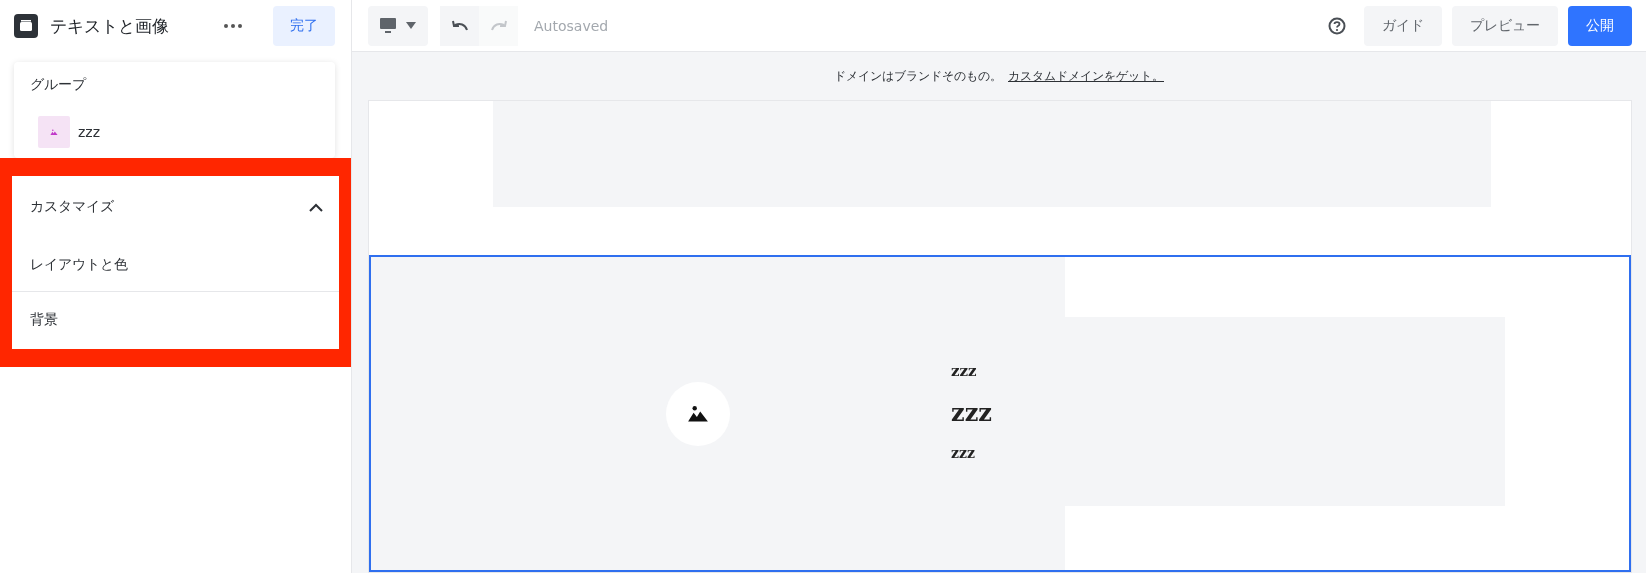 The image size is (1646, 573). I want to click on device-button, so click(398, 25).